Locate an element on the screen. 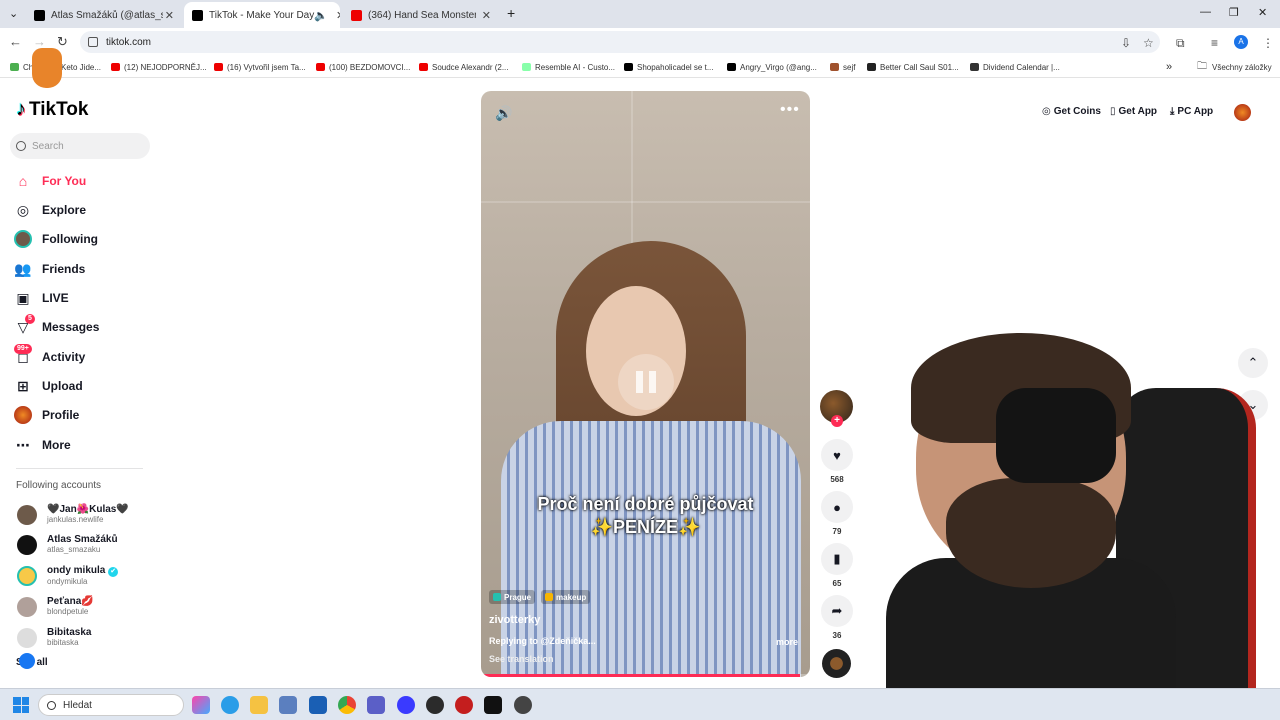  wordpress-icon is located at coordinates (435, 705).